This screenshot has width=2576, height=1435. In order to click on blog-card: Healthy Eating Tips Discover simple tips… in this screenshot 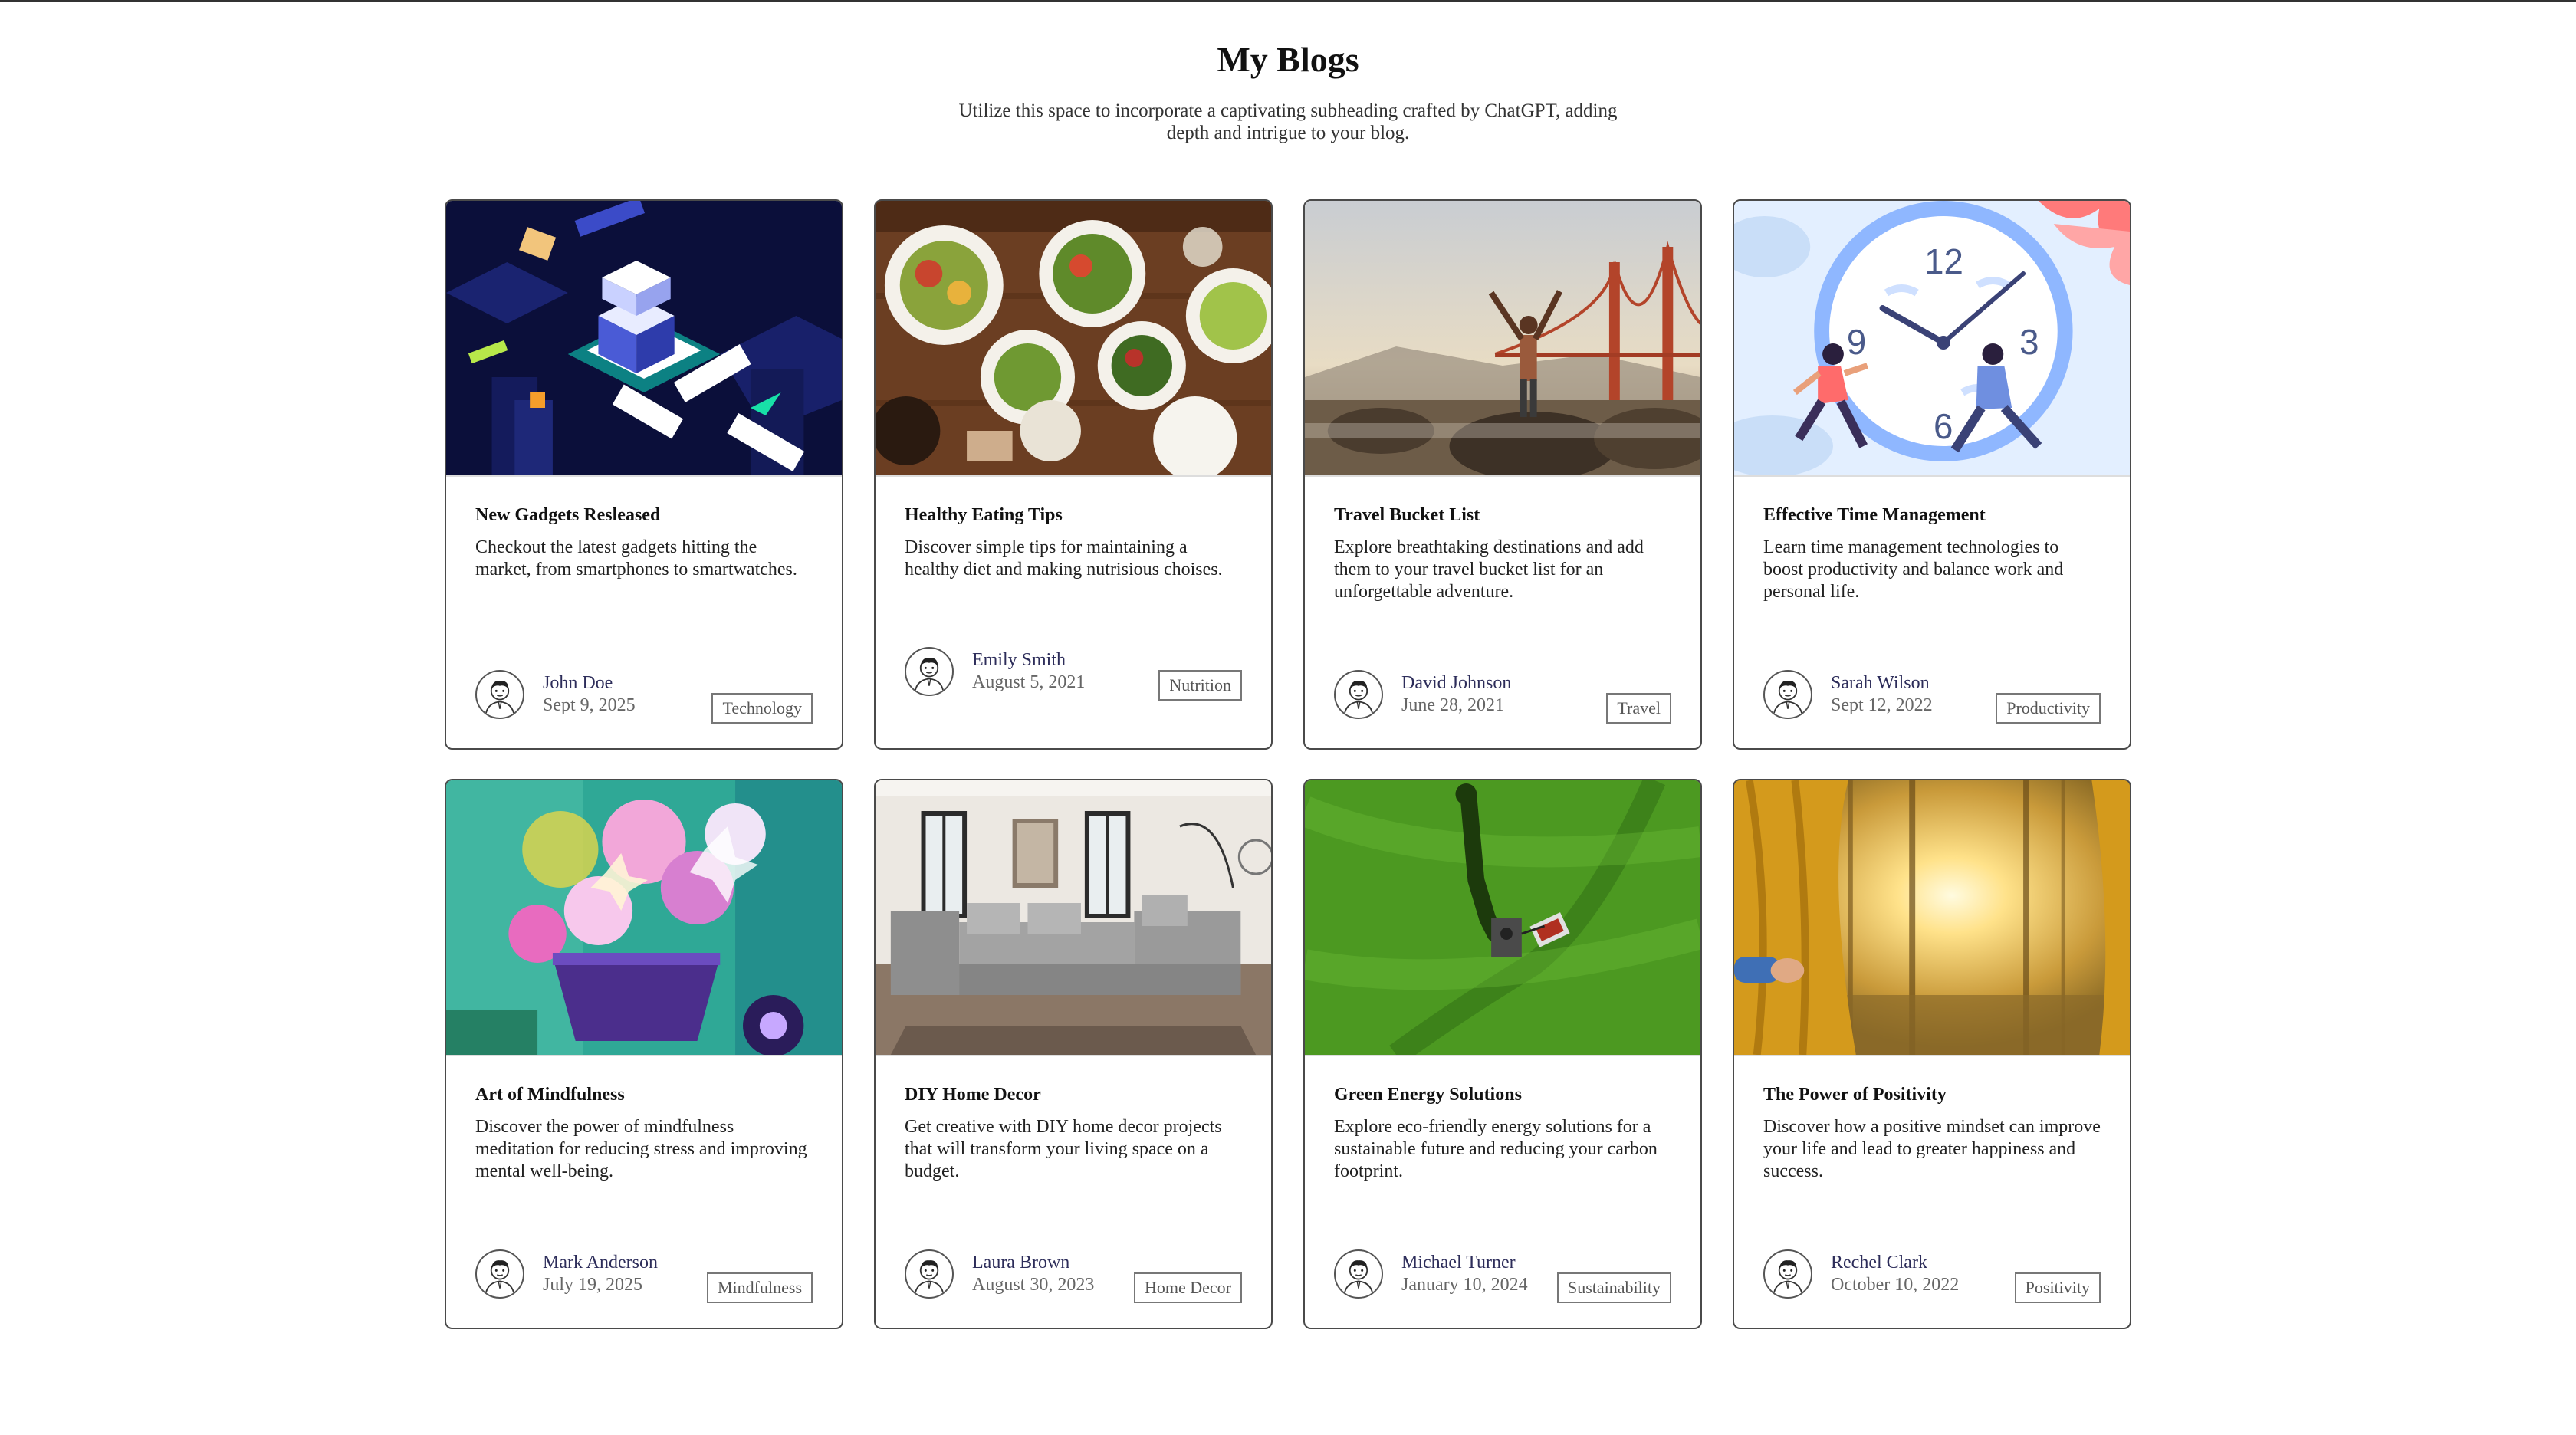, I will do `click(1073, 474)`.